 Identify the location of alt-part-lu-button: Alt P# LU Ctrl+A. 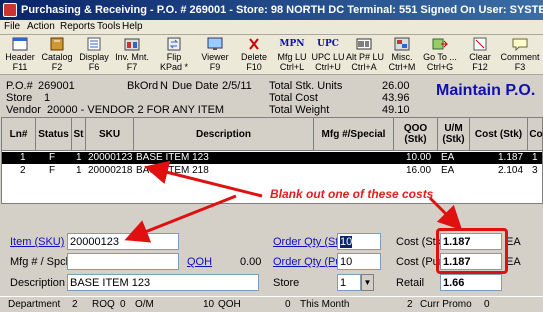
(365, 55).